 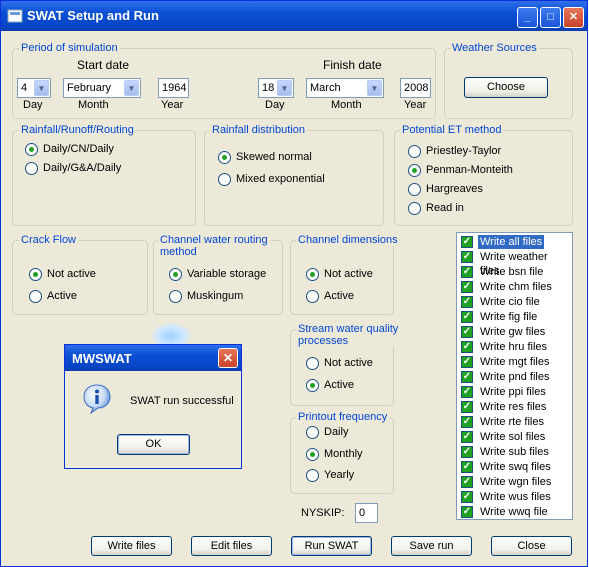 I want to click on window-title: SWAT Setup and Run, so click(x=93, y=15).